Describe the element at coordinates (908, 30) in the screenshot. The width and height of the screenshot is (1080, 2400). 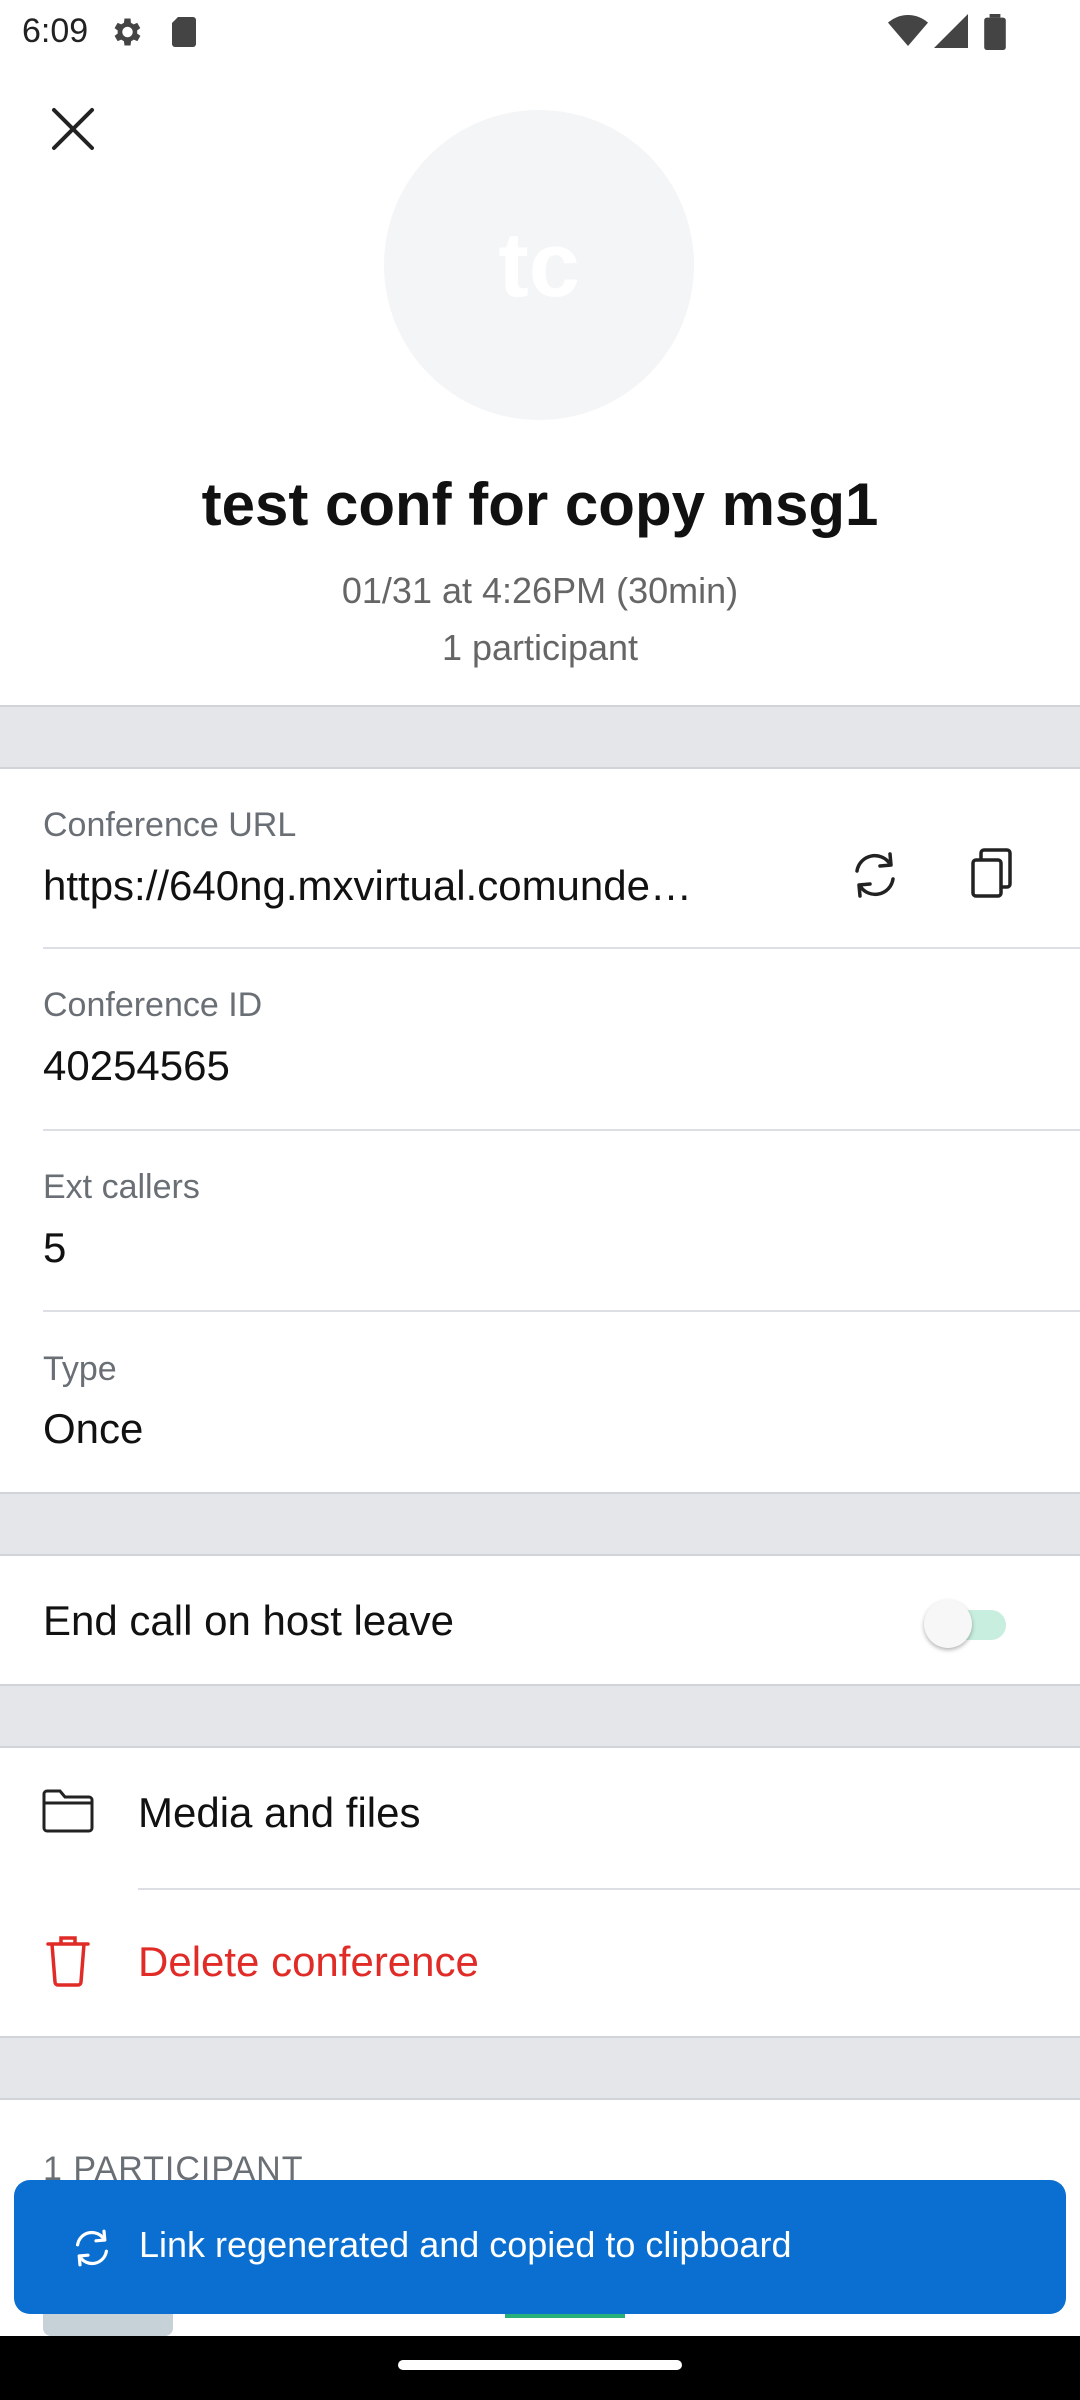
I see `wifi-icon` at that location.